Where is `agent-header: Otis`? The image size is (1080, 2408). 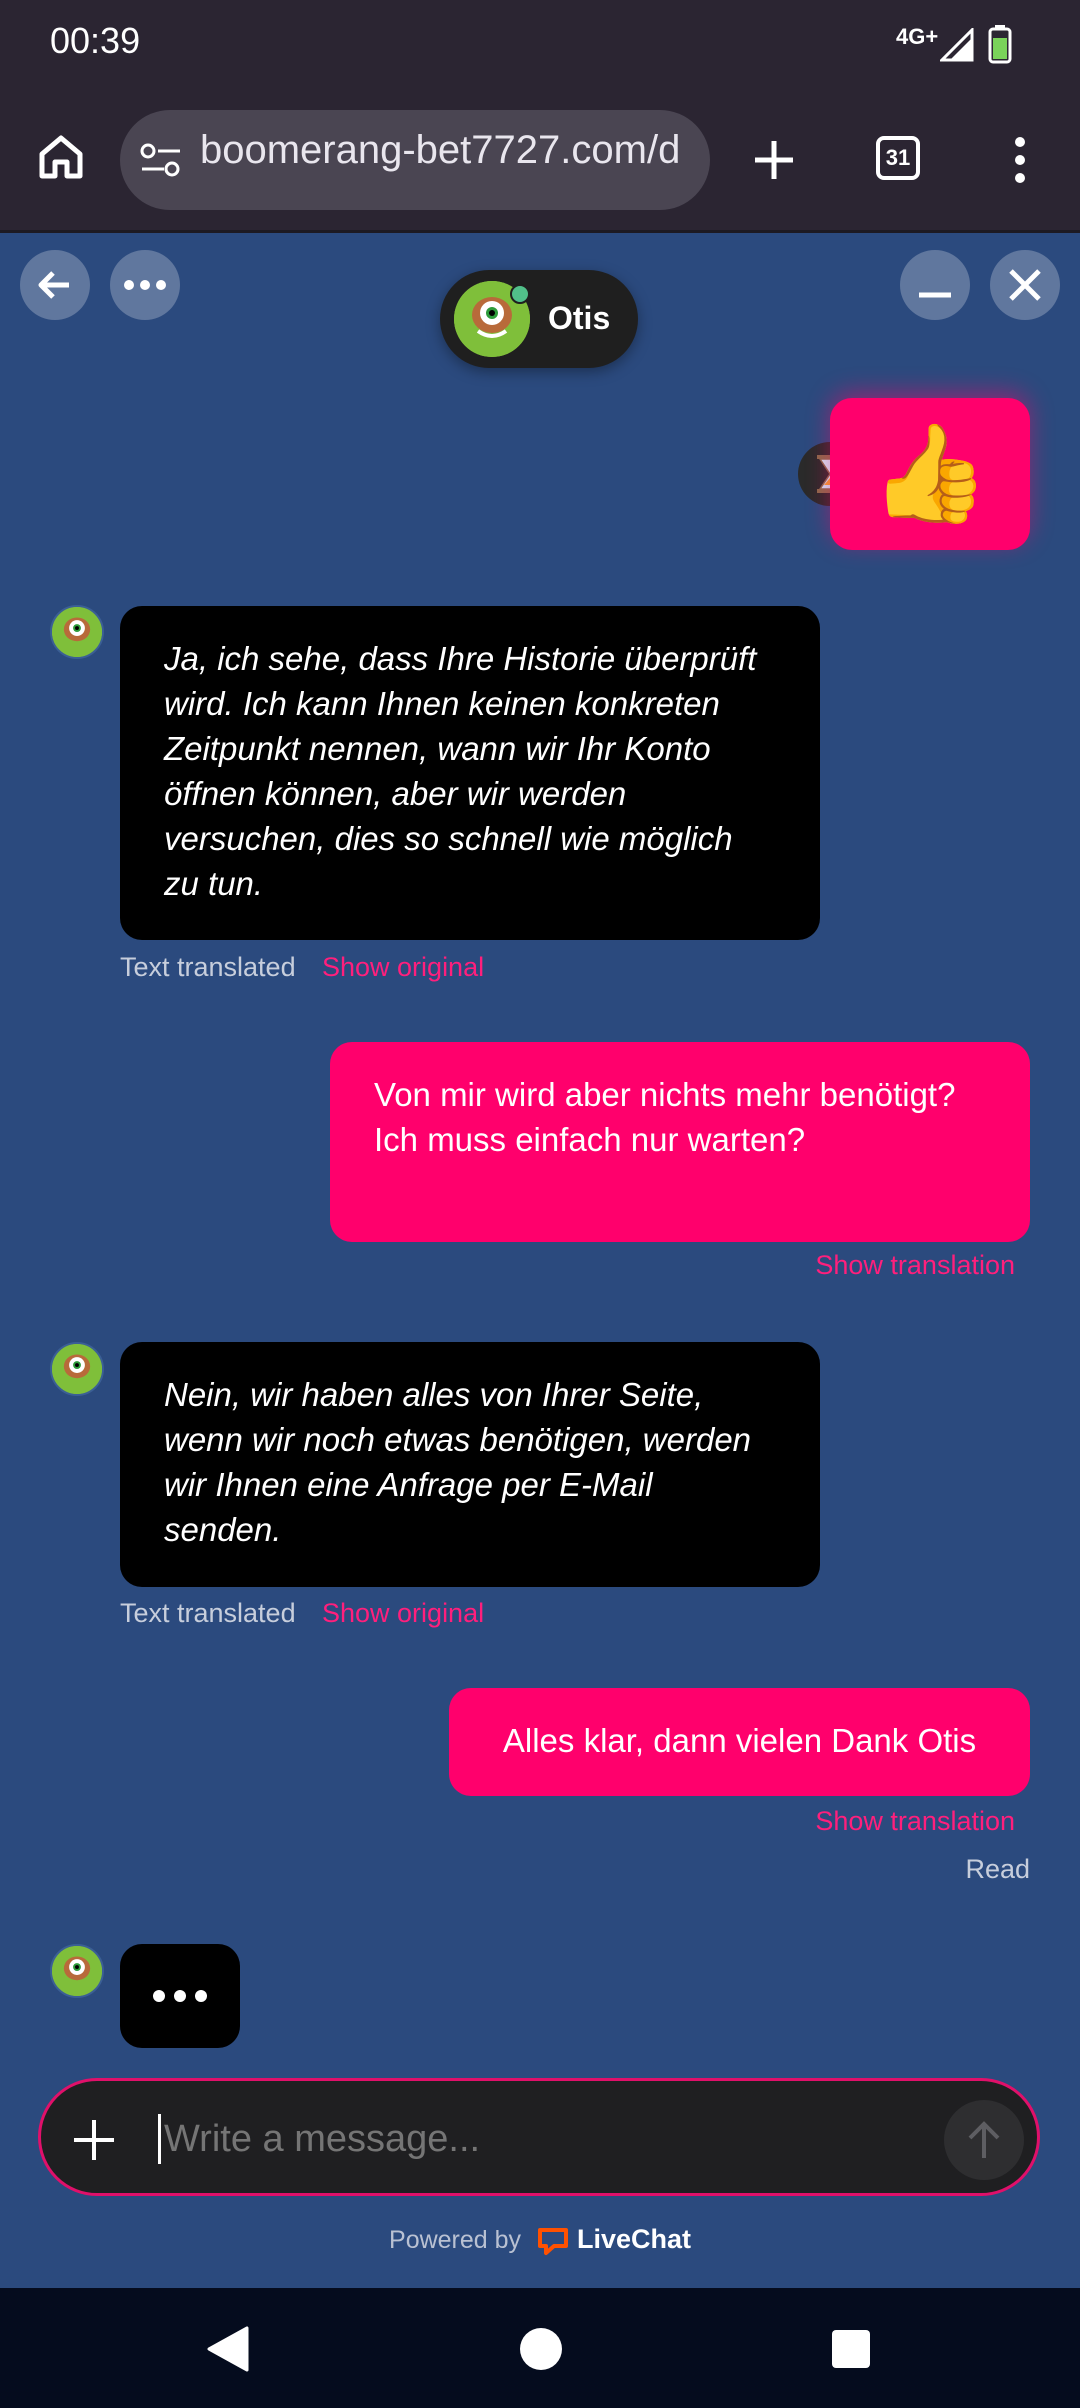 agent-header: Otis is located at coordinates (539, 319).